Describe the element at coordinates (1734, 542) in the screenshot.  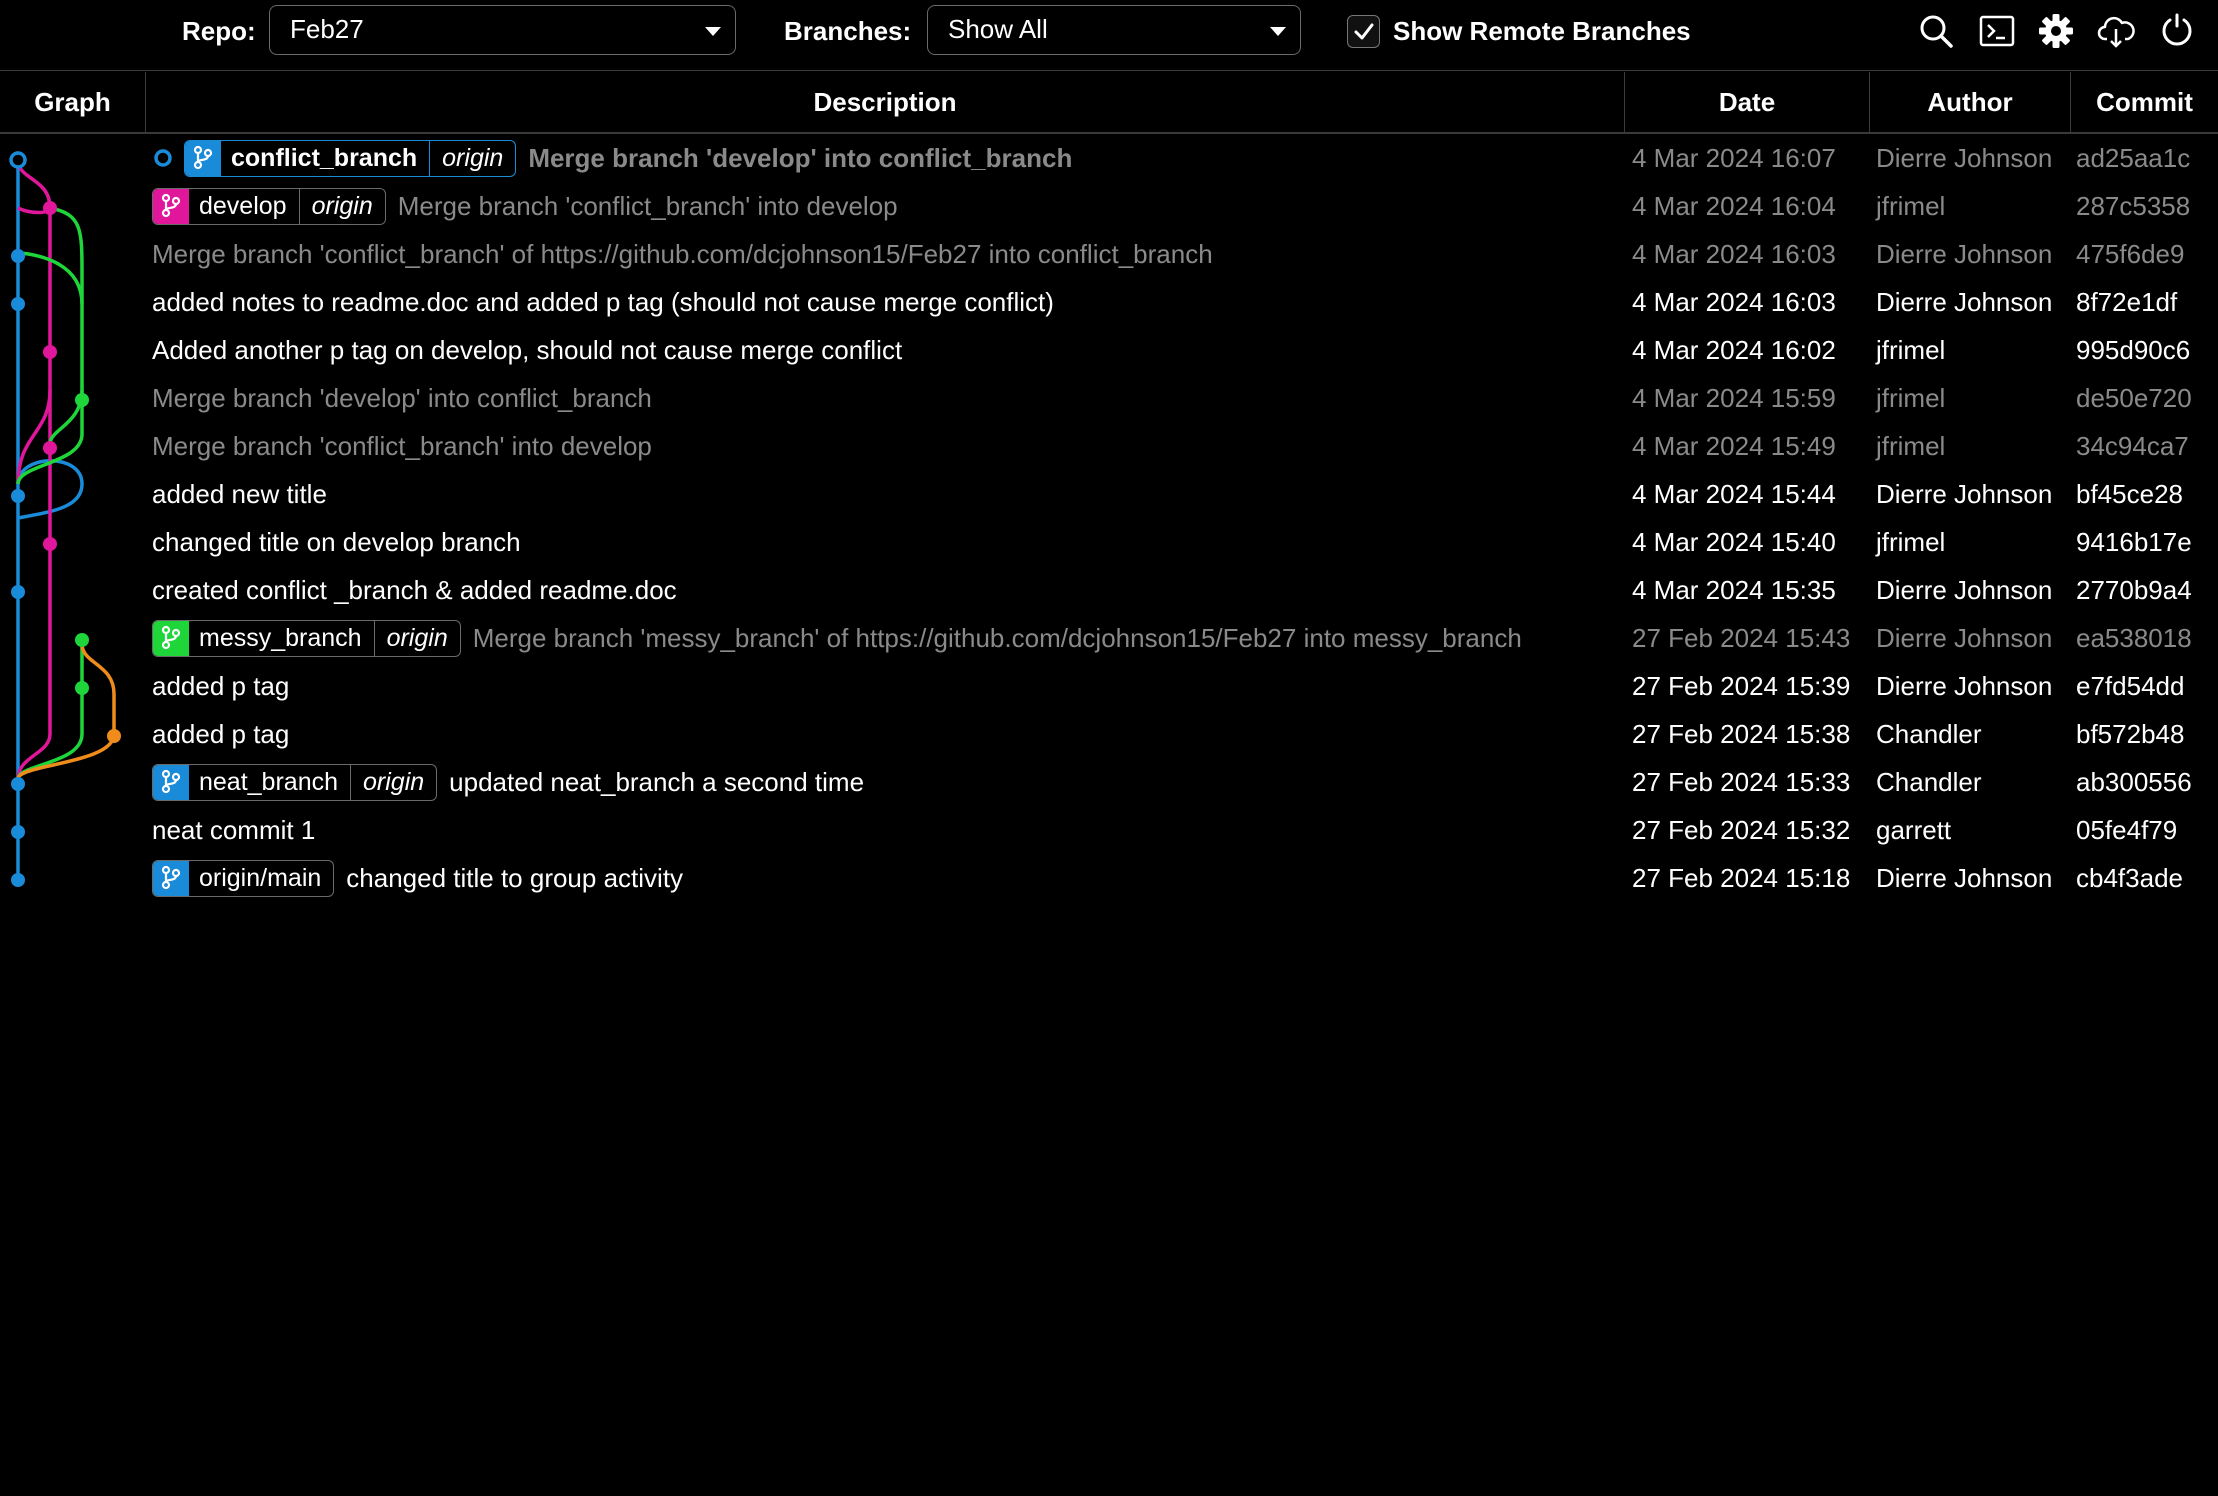
I see `commit-date: 4 Mar 2024 15:40` at that location.